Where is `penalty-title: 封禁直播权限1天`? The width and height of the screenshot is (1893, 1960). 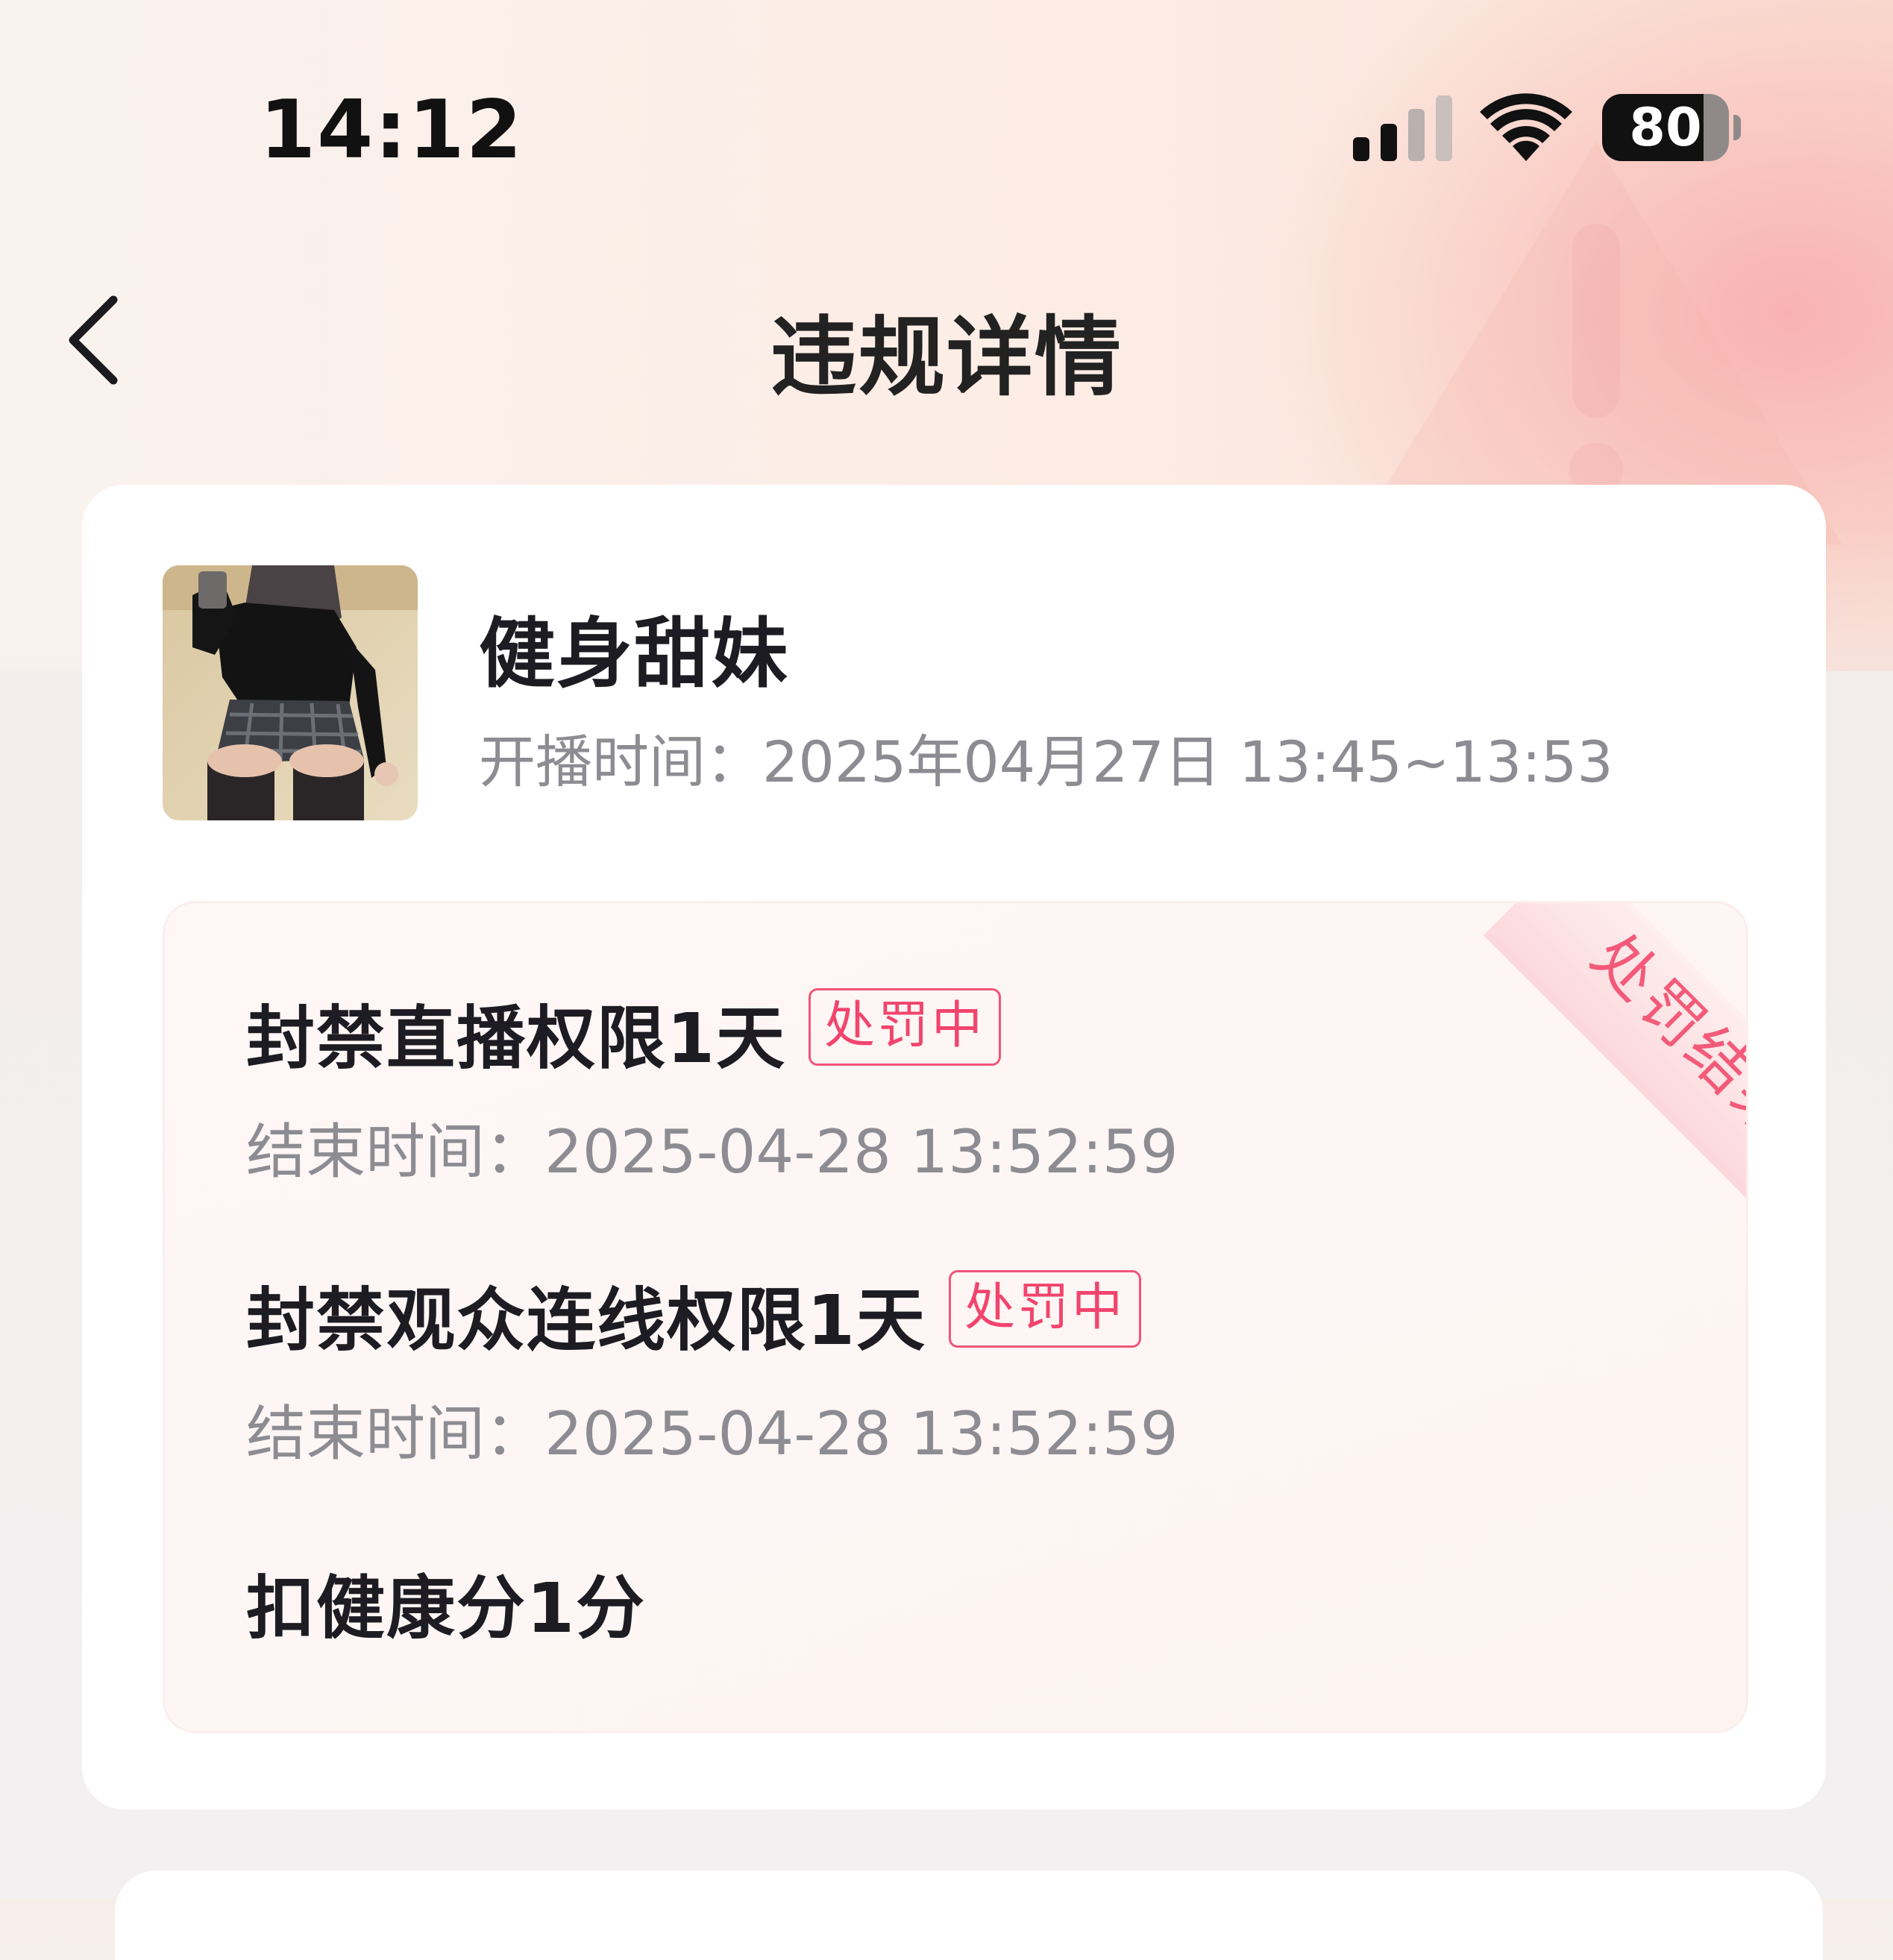 penalty-title: 封禁直播权限1天 is located at coordinates (516, 1038).